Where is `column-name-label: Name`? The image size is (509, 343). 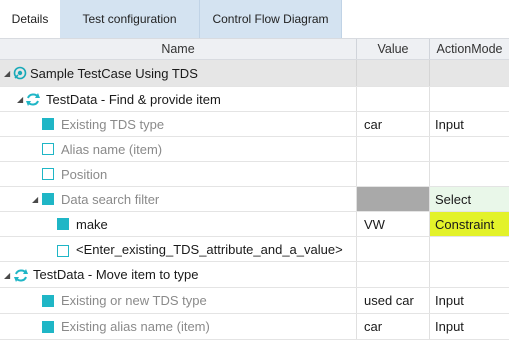
column-name-label: Name is located at coordinates (178, 49).